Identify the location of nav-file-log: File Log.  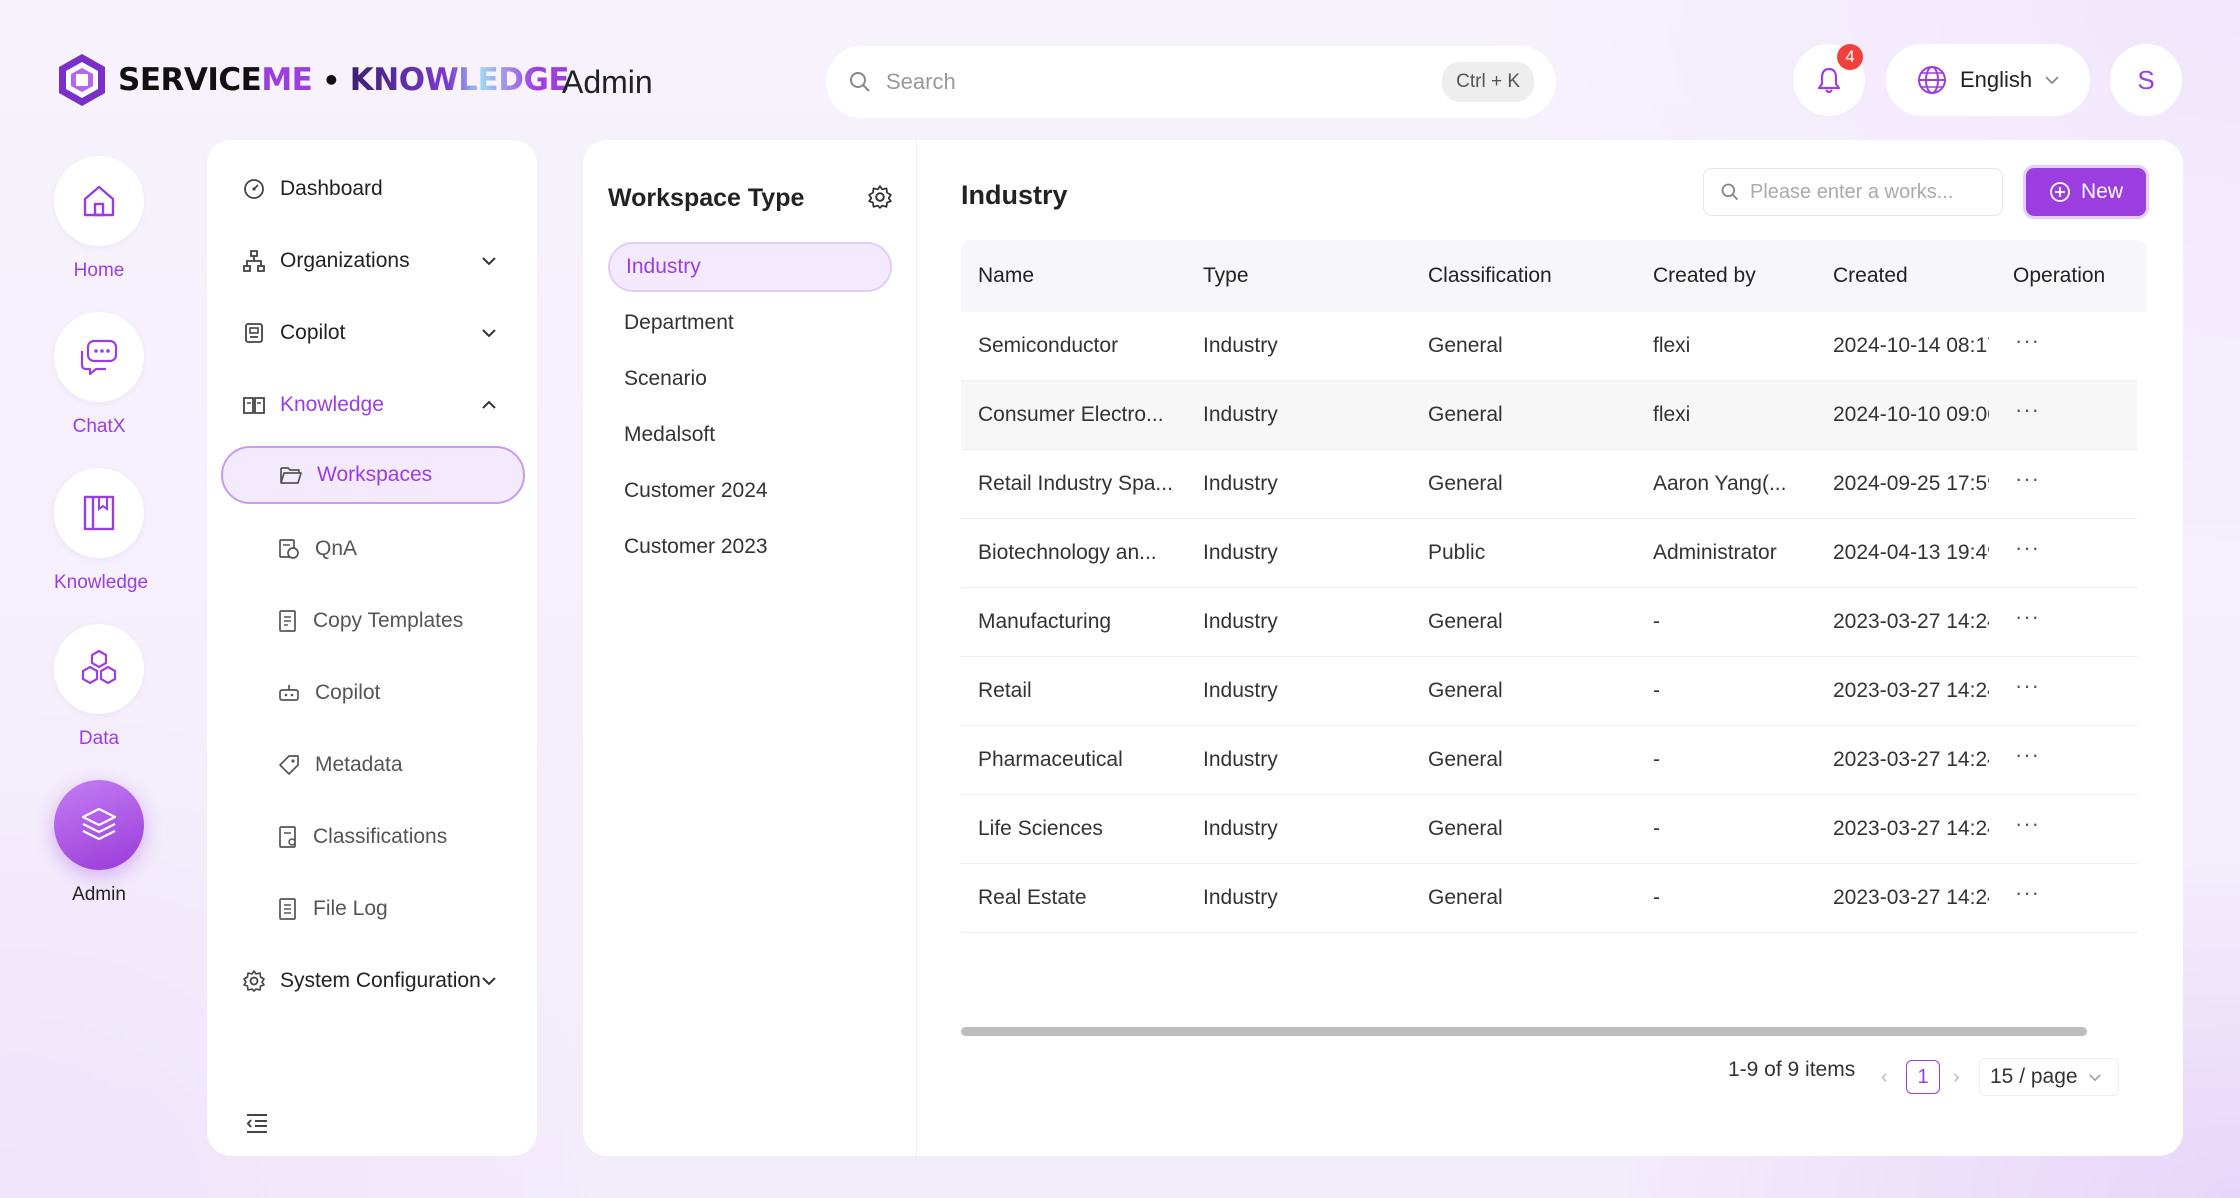
(373, 909).